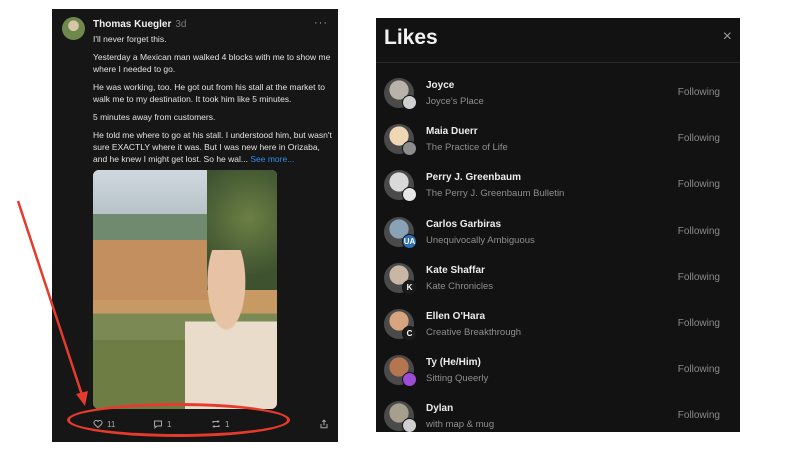 The height and width of the screenshot is (450, 800). What do you see at coordinates (495, 194) in the screenshot?
I see `liker-publication: The Perry J. Greenbaum Bulletin` at bounding box center [495, 194].